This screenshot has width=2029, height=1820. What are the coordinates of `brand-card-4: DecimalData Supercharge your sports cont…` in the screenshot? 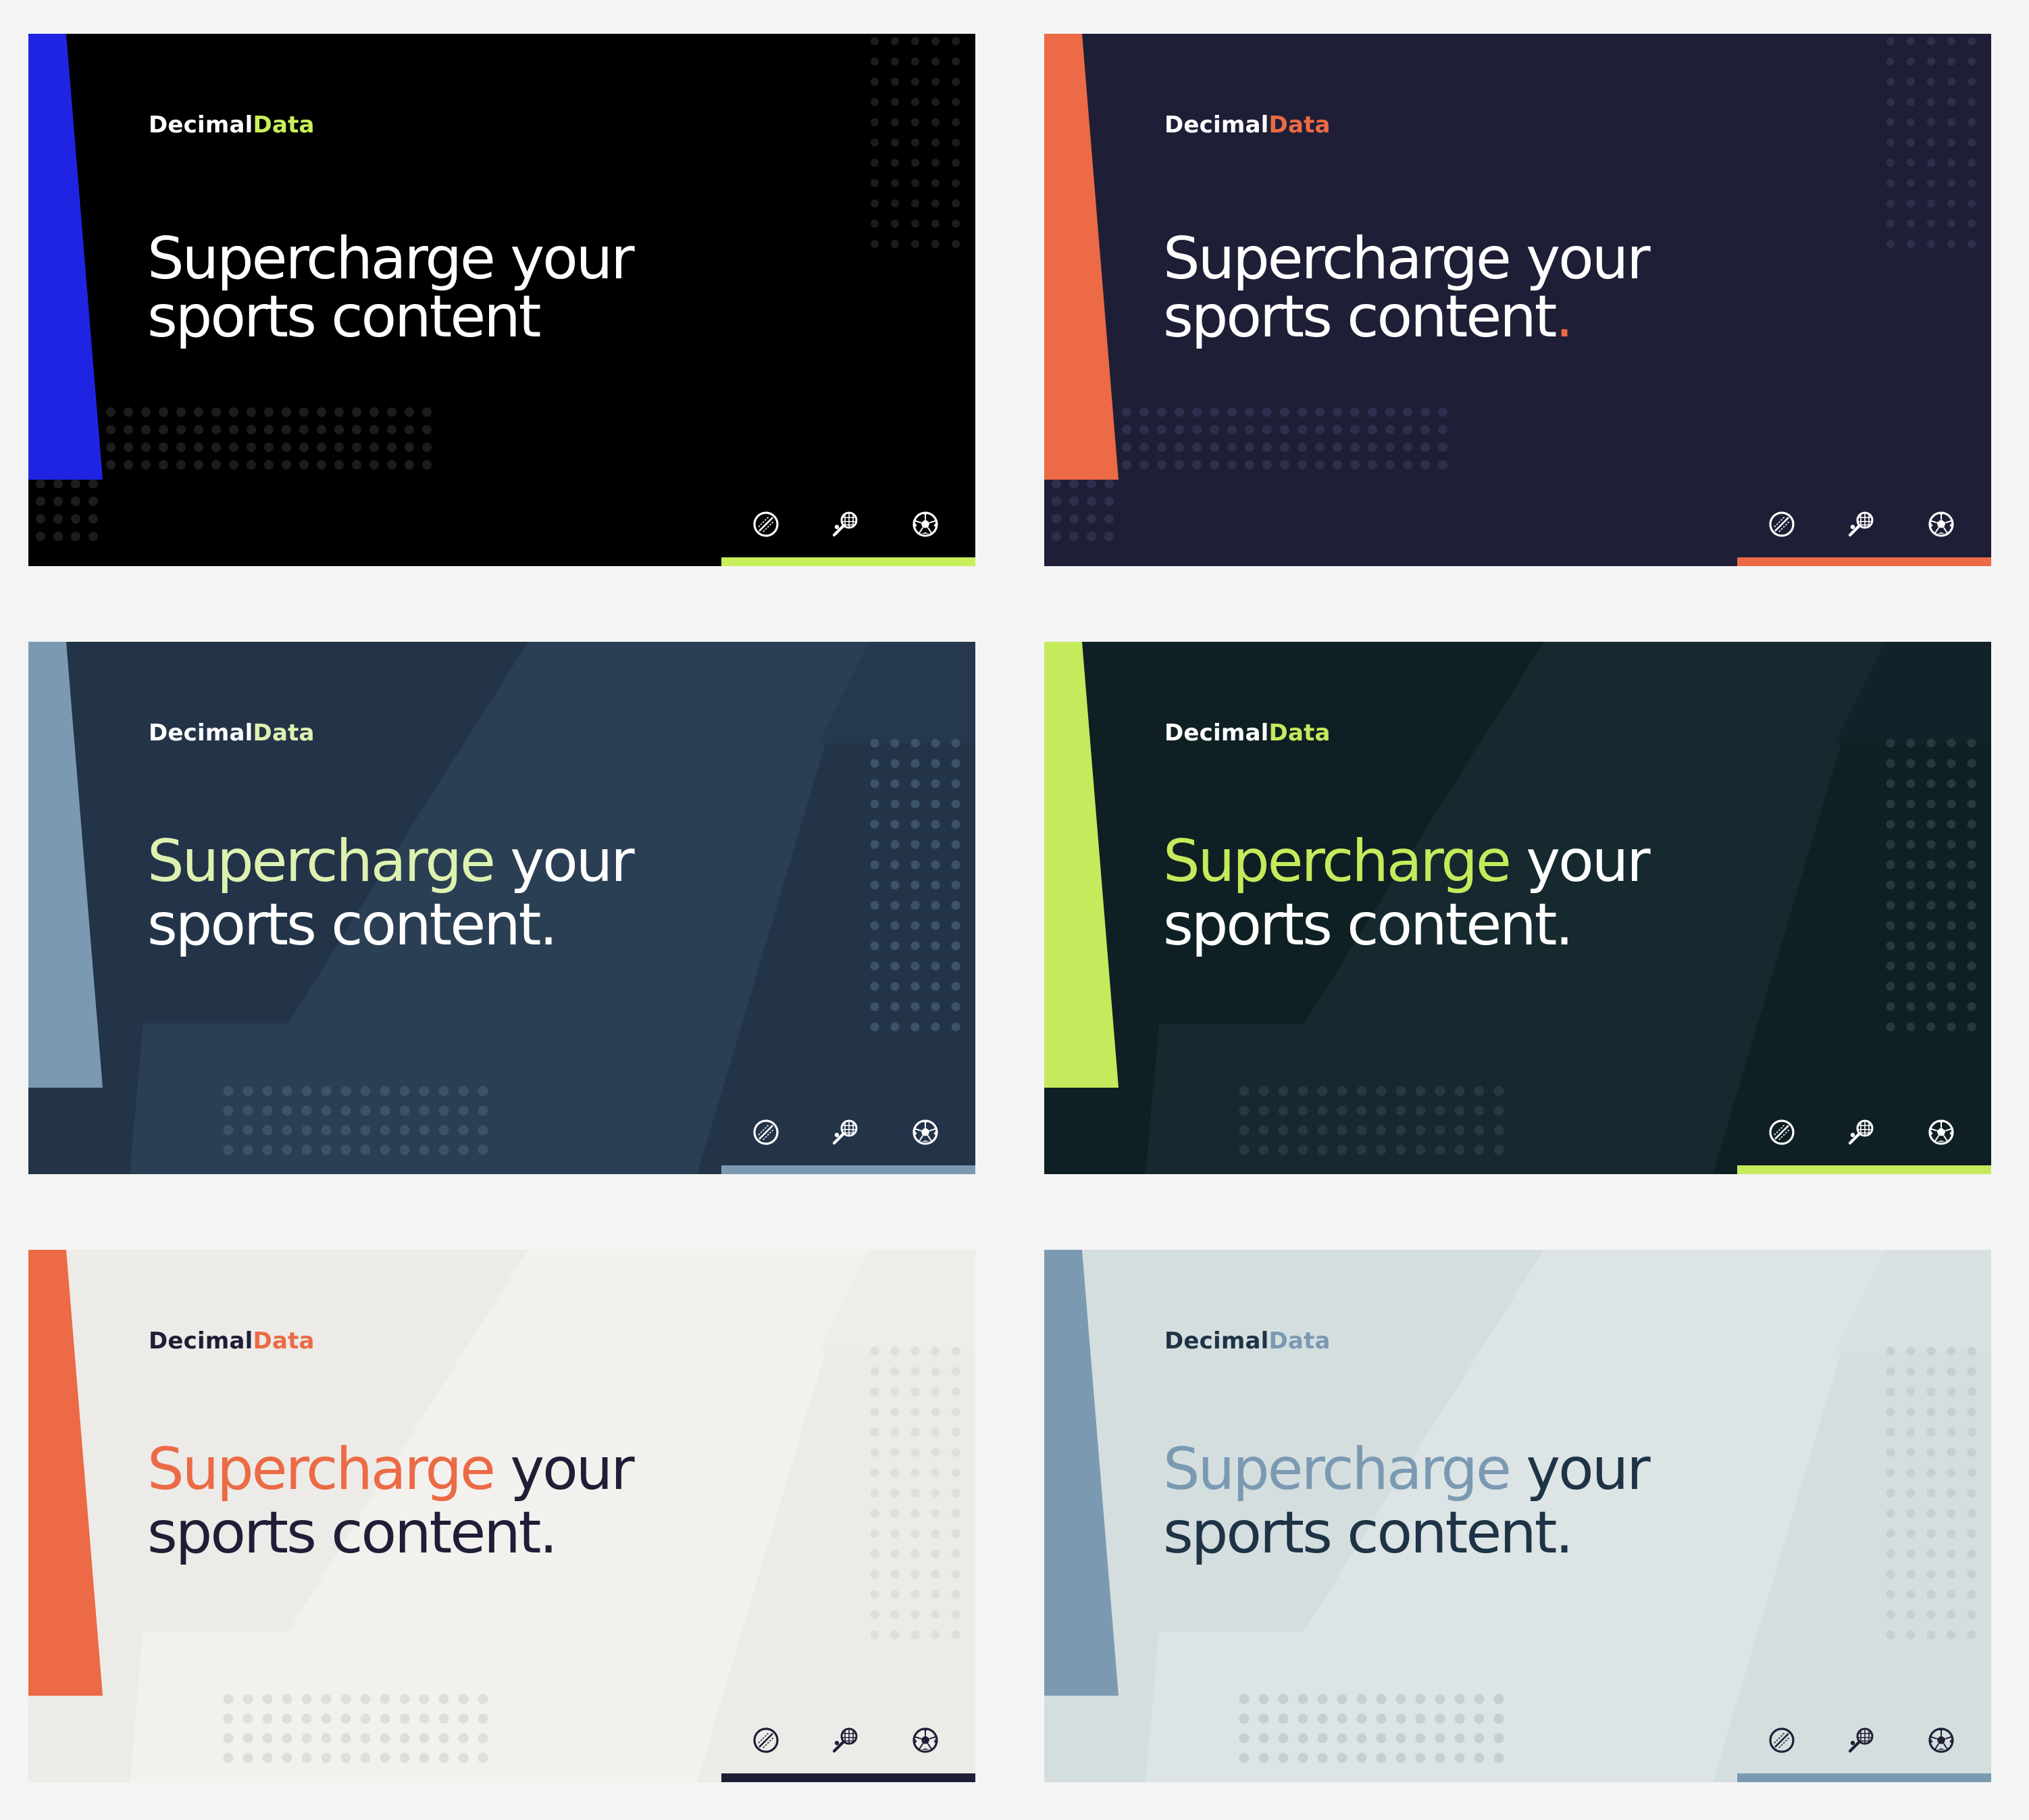 It's located at (1518, 908).